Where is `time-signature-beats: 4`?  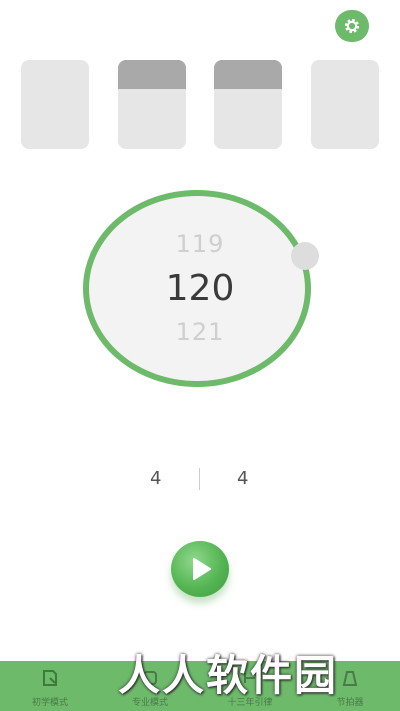
time-signature-beats: 4 is located at coordinates (155, 478).